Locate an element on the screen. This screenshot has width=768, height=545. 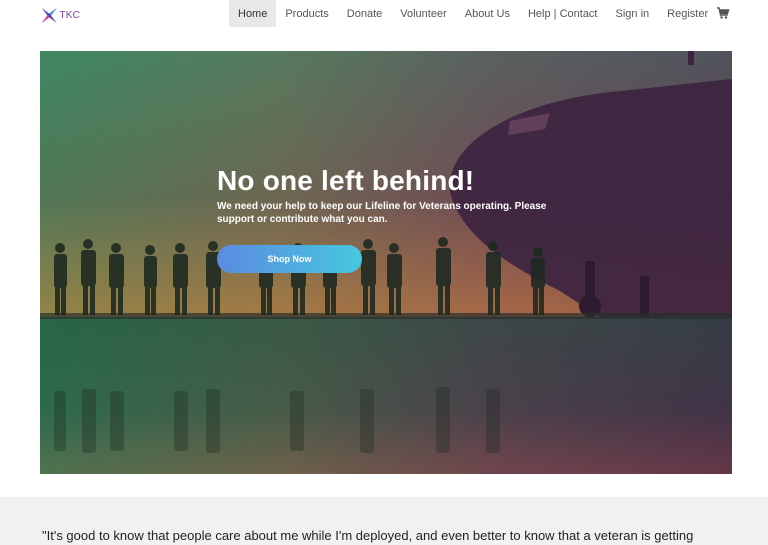
shop-now-button: Shop Now is located at coordinates (289, 259).